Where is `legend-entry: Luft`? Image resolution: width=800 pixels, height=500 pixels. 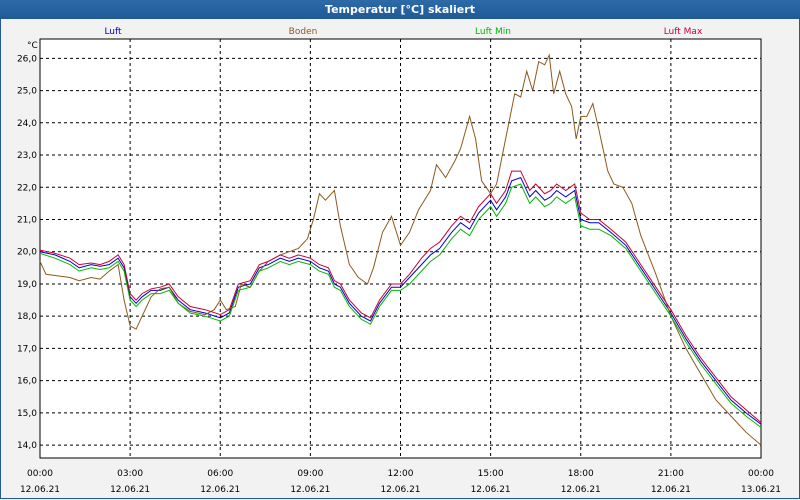 legend-entry: Luft is located at coordinates (113, 32).